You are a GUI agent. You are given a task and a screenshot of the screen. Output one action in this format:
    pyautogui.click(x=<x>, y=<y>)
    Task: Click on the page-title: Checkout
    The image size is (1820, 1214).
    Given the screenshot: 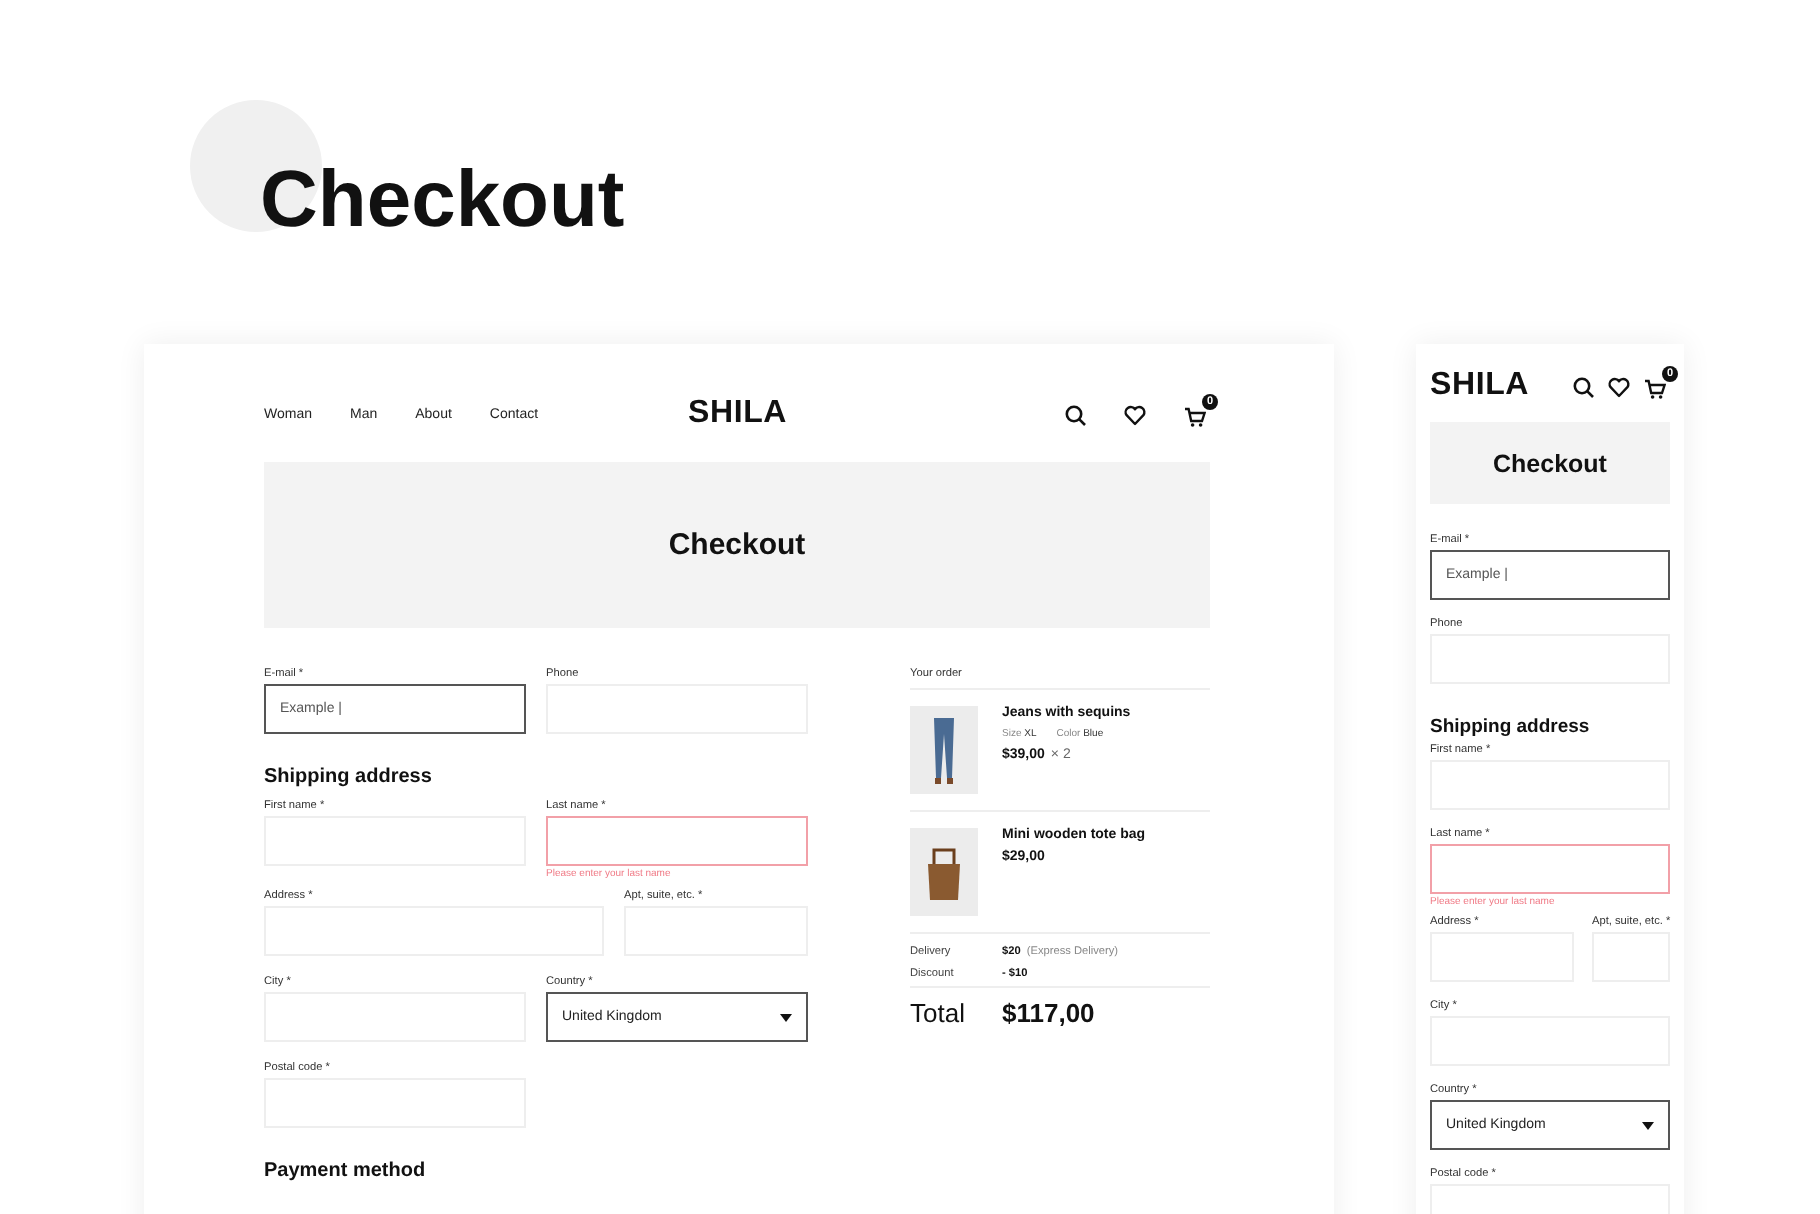 What is the action you would take?
    pyautogui.click(x=442, y=201)
    